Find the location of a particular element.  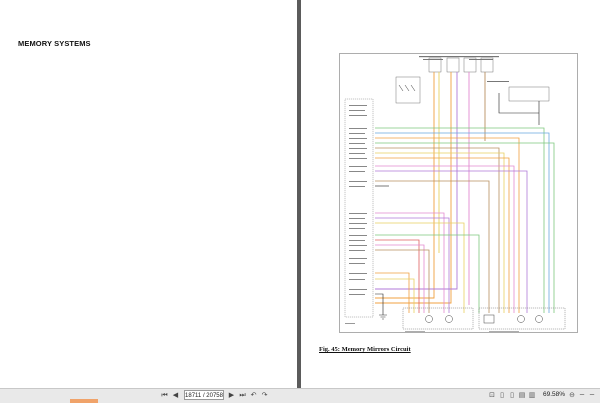

zoom-in-icon: ─ is located at coordinates (592, 395).